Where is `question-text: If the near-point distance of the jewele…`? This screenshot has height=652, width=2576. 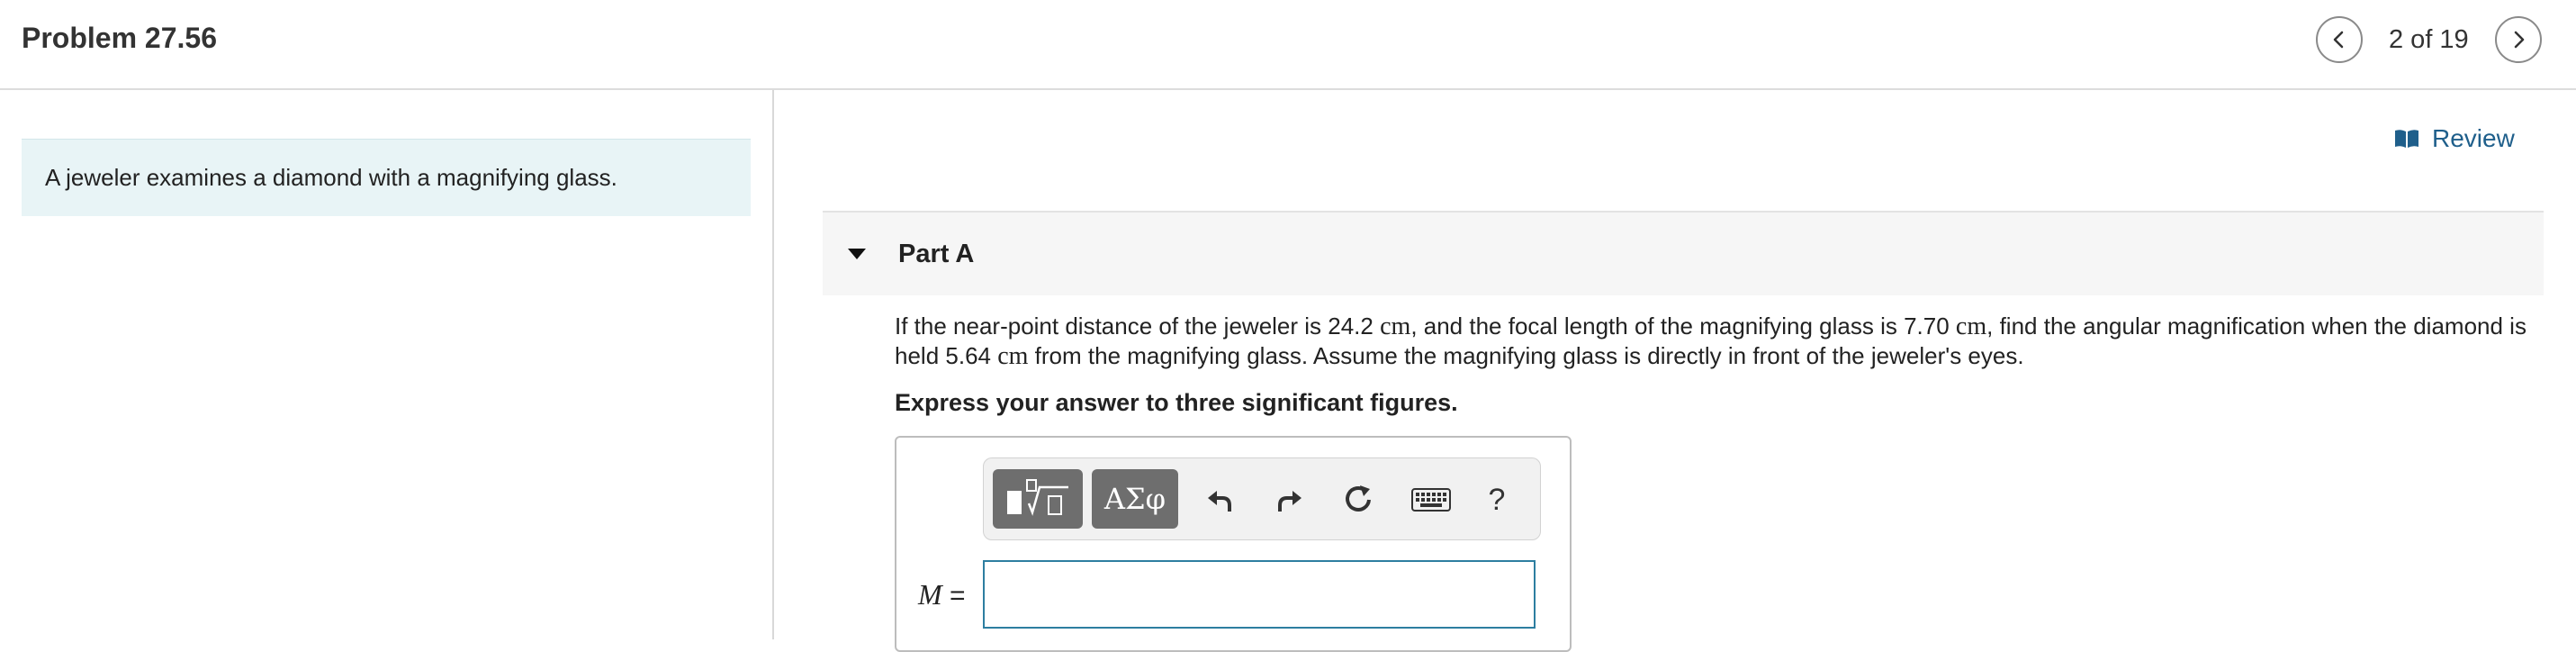
question-text: If the near-point distance of the jewele… is located at coordinates (1718, 342).